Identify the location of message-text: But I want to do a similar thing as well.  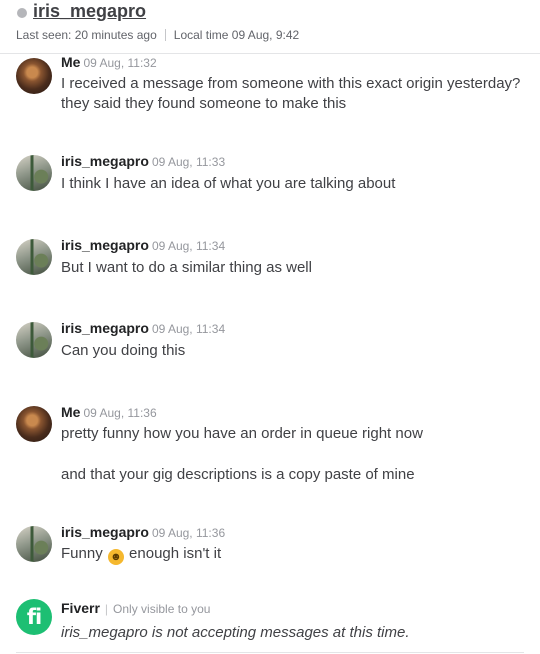
(186, 267).